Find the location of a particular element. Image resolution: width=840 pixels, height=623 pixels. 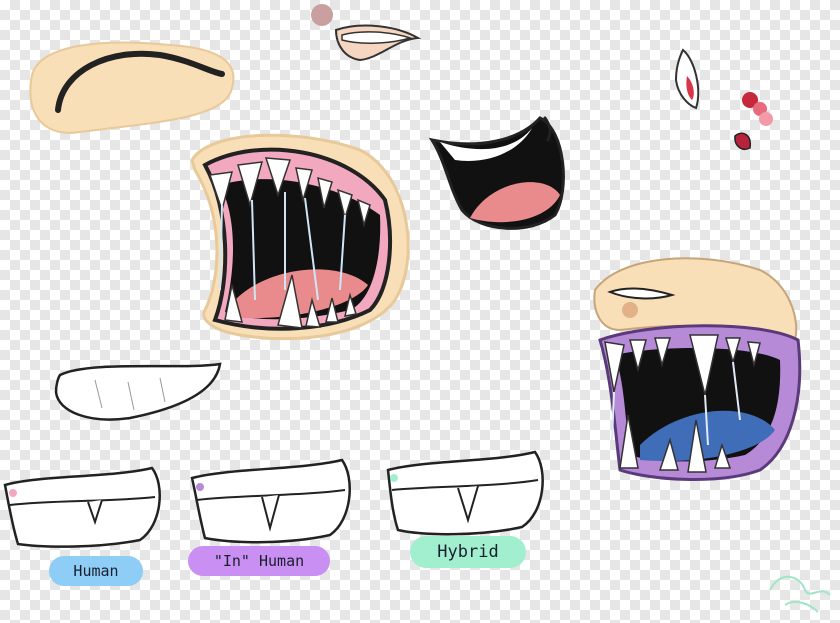

purple-fanged-mouth-drawing is located at coordinates (697, 369).